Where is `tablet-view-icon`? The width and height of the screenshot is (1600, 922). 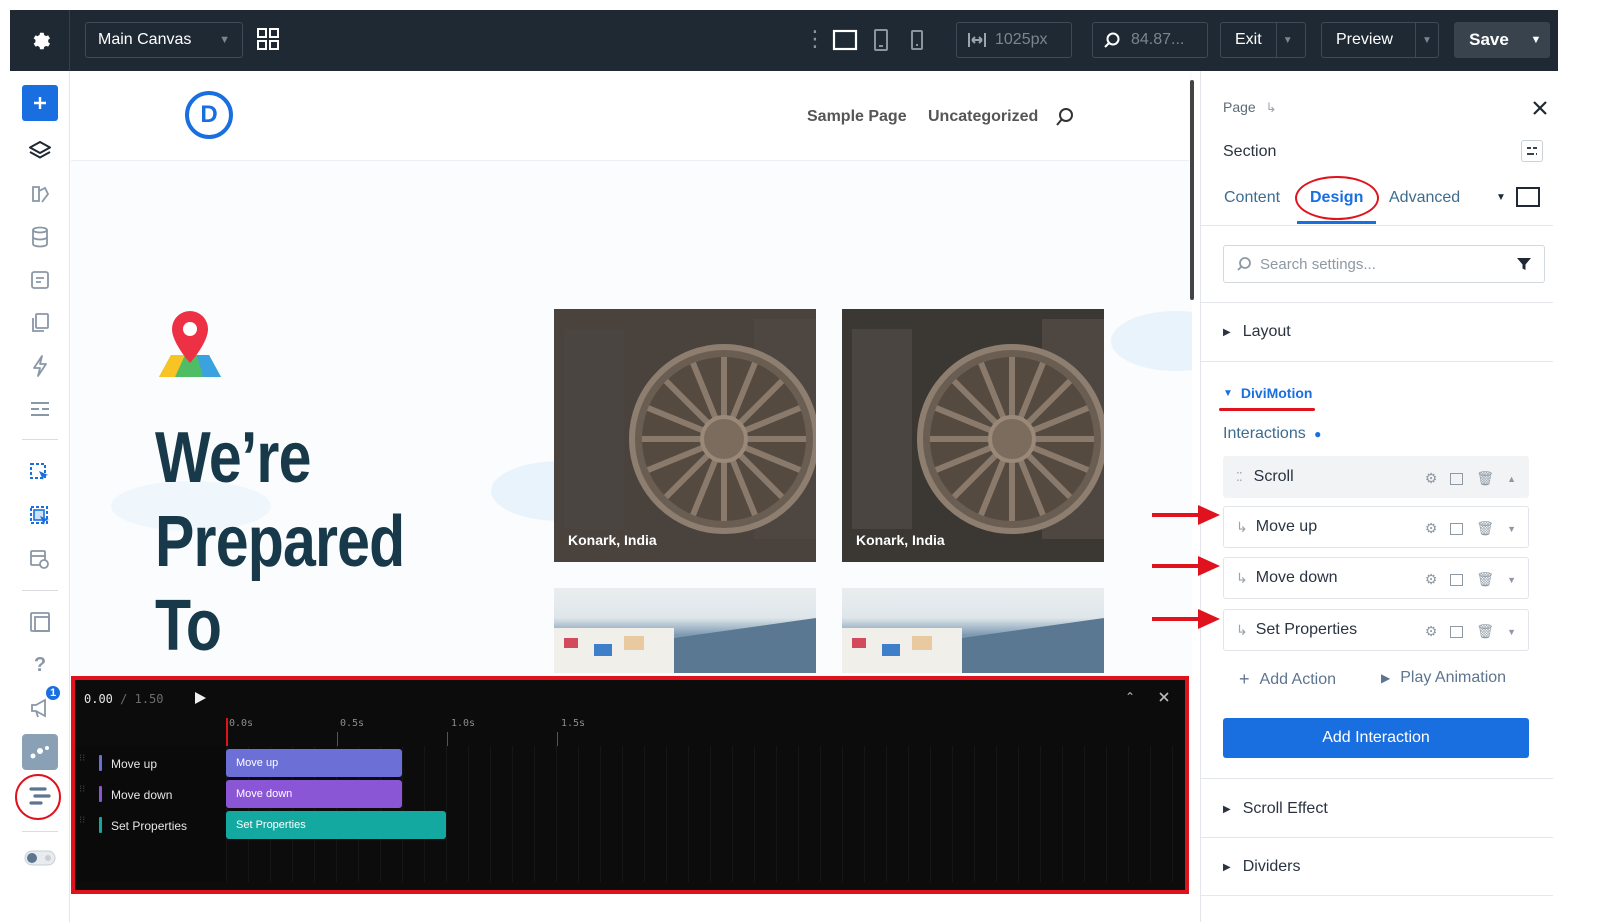
tablet-view-icon is located at coordinates (881, 42).